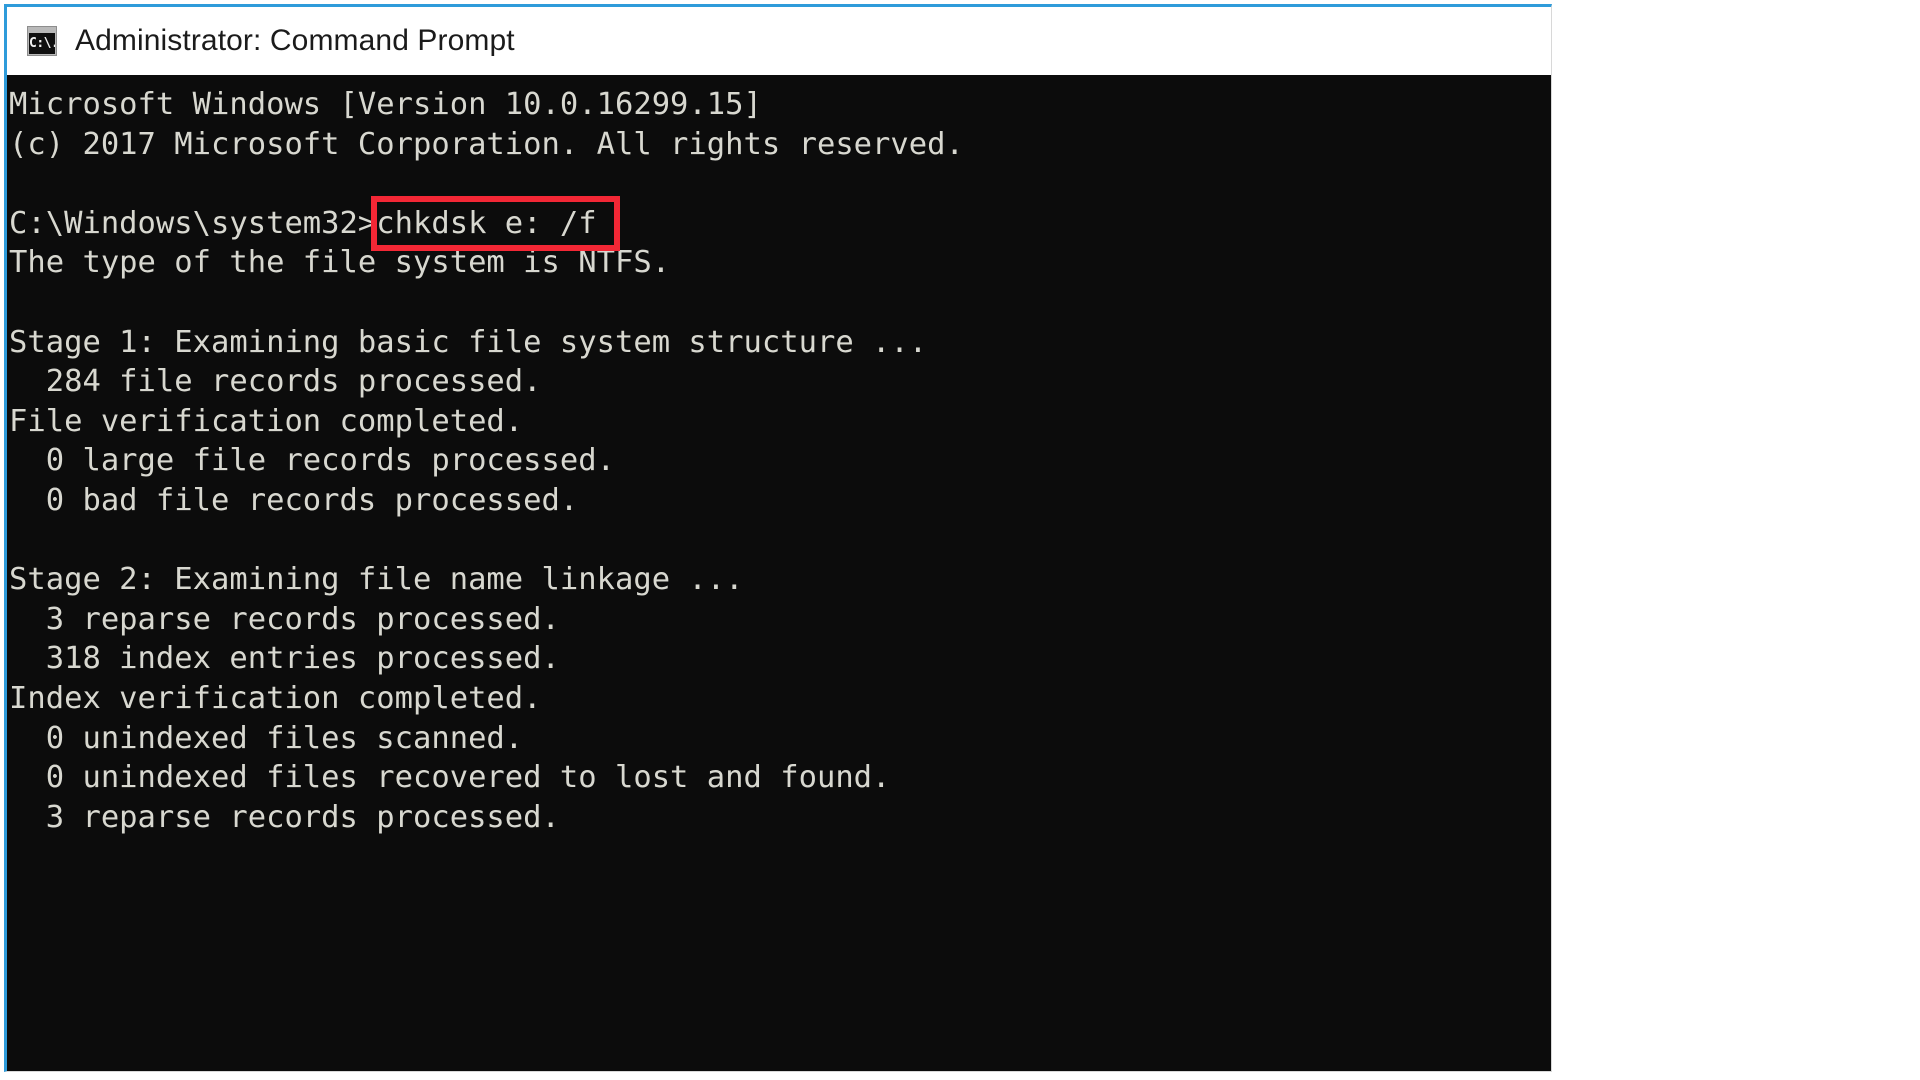  I want to click on console-line: The type of the file system is NTFS., so click(340, 263).